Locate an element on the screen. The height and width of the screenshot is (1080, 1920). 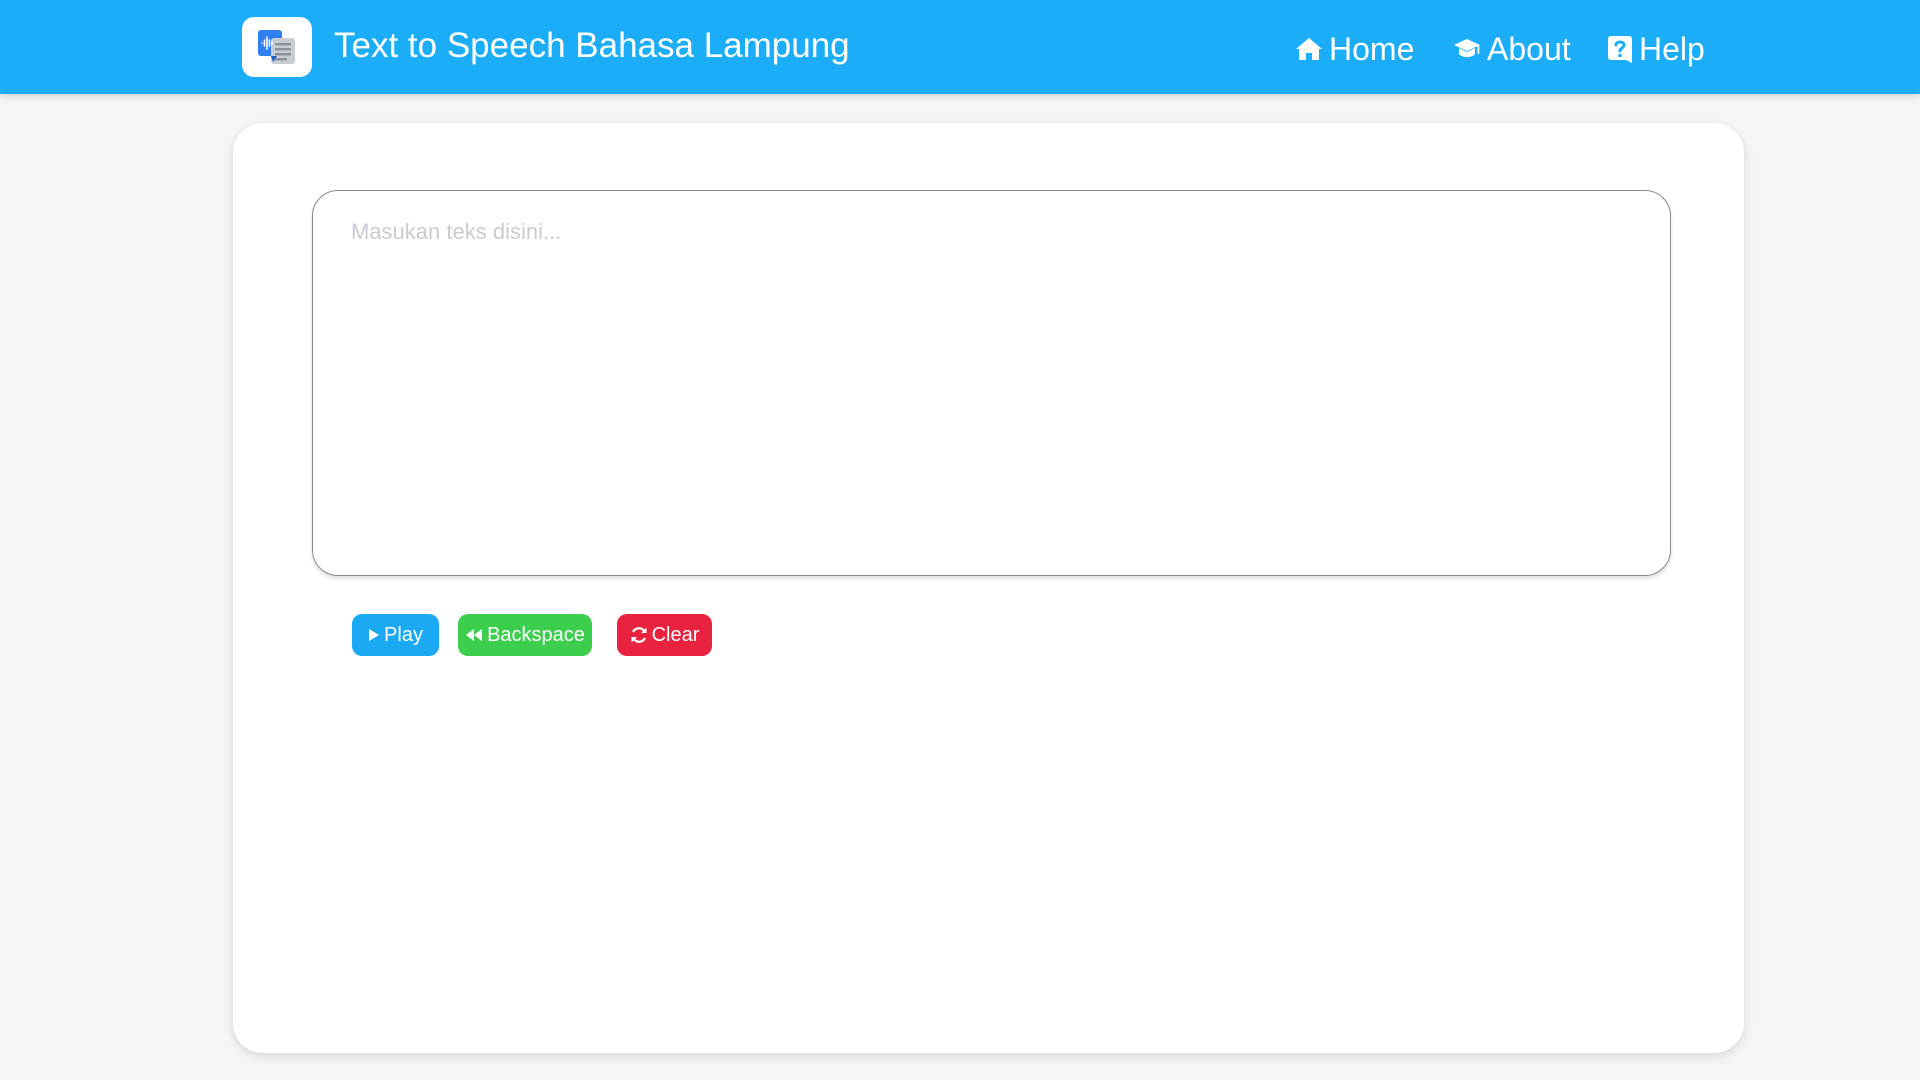
play-button-label: Play is located at coordinates (403, 634).